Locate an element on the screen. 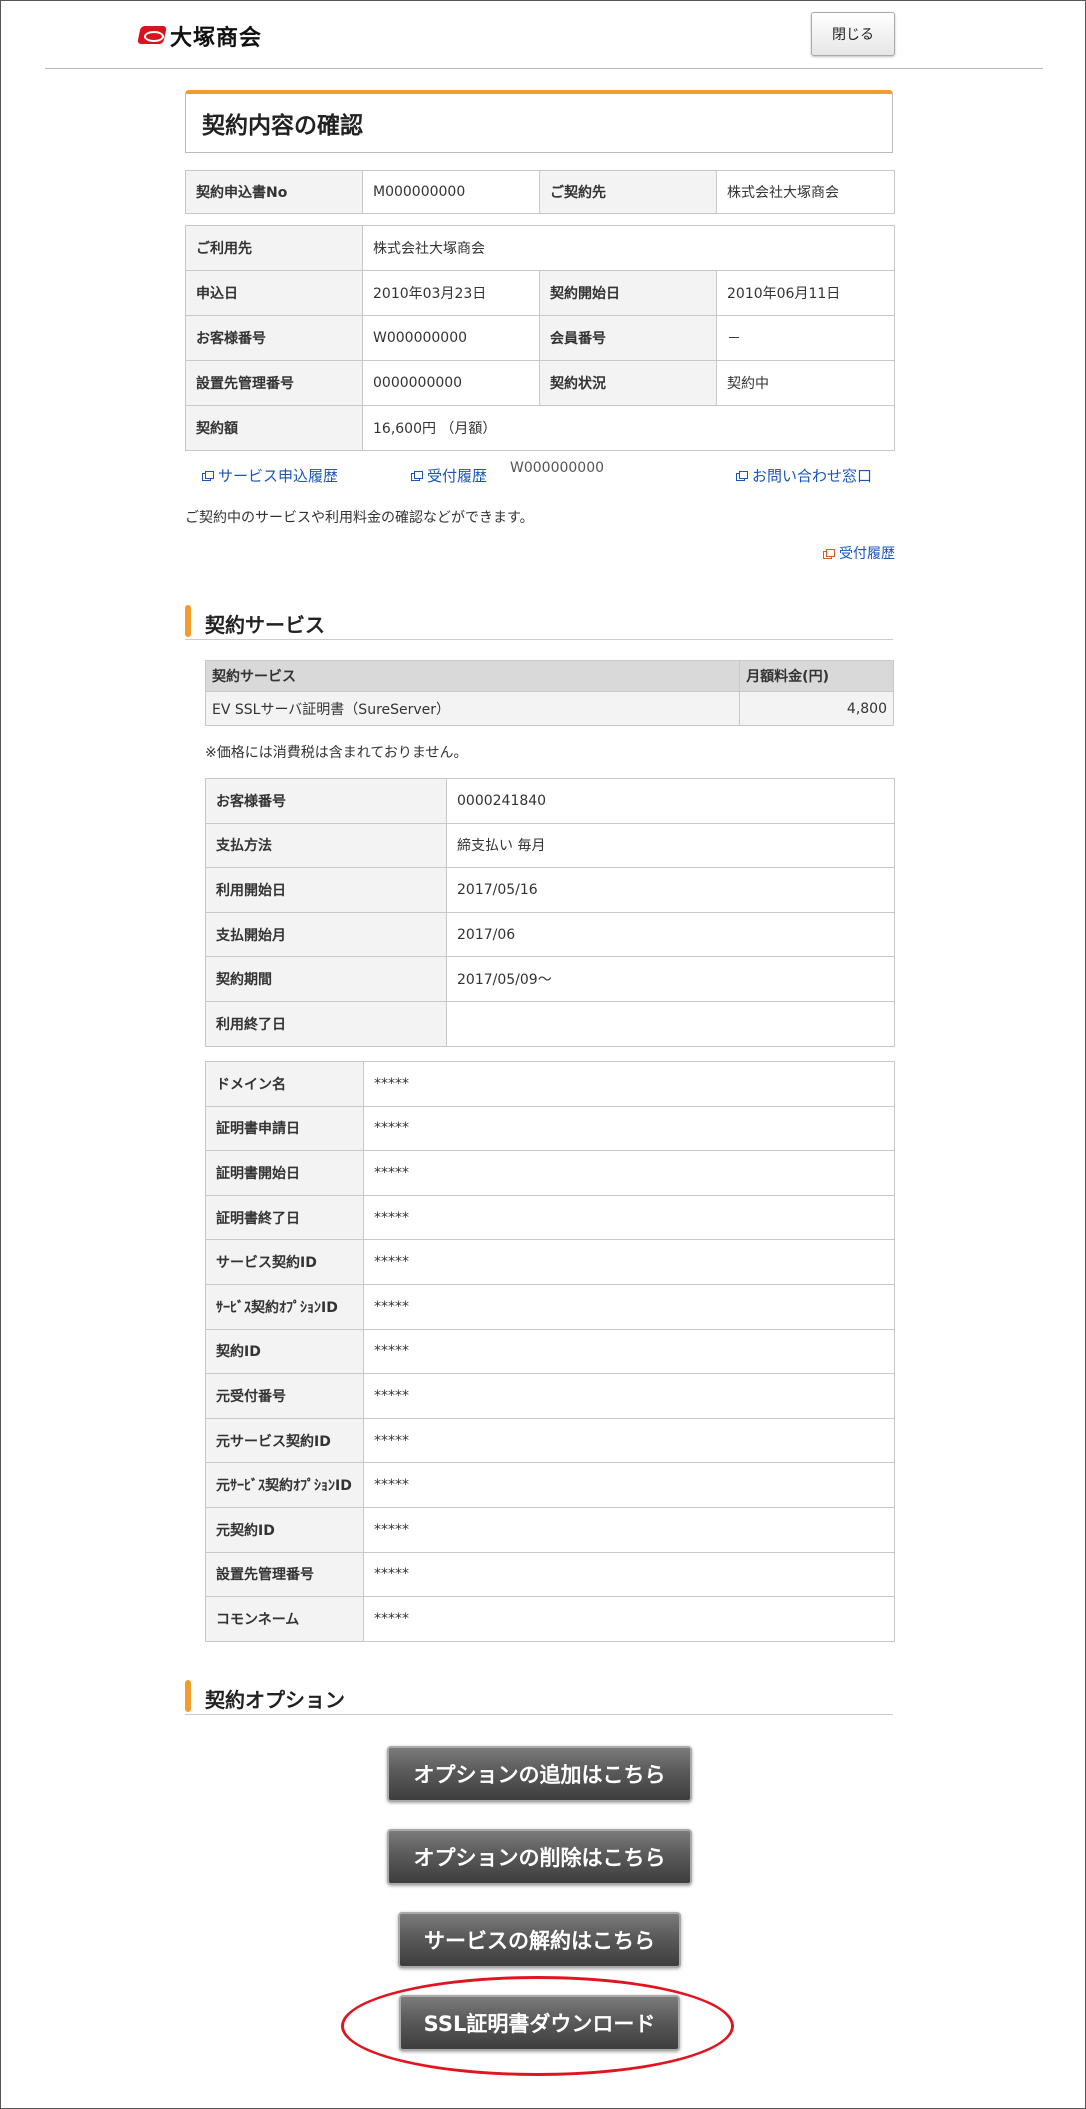  table-row: 利用開始日 2017/05/16 is located at coordinates (550, 890).